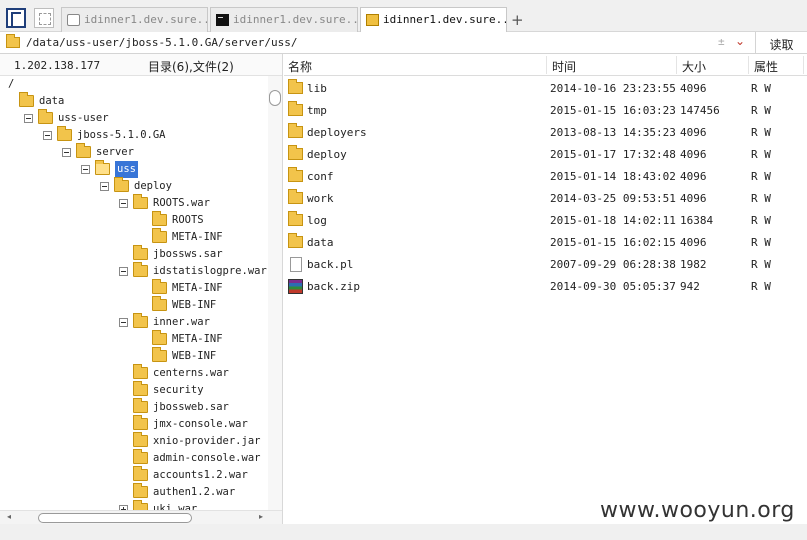  Describe the element at coordinates (545, 111) in the screenshot. I see `file-row: tmp 2015-01-15 16:03:23 147456 R W` at that location.